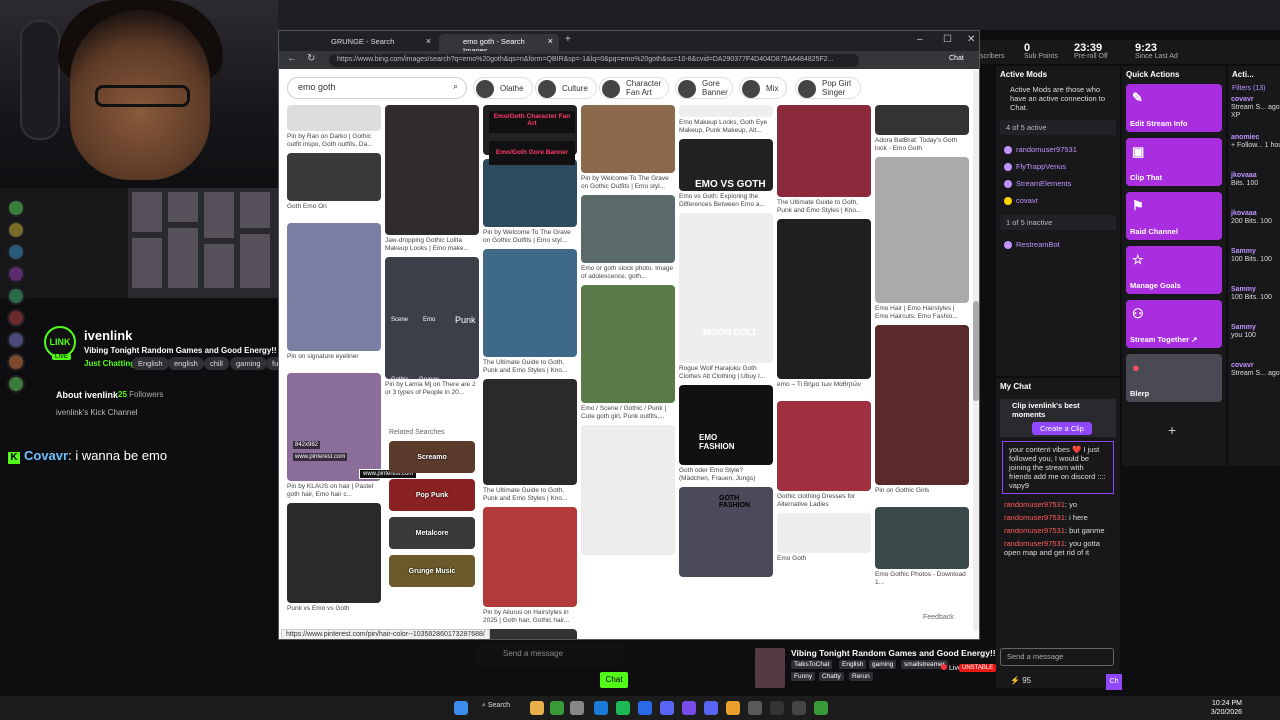 The height and width of the screenshot is (720, 1280). I want to click on edit-stream-info-button: ✎ Edit Stream Info, so click(1174, 108).